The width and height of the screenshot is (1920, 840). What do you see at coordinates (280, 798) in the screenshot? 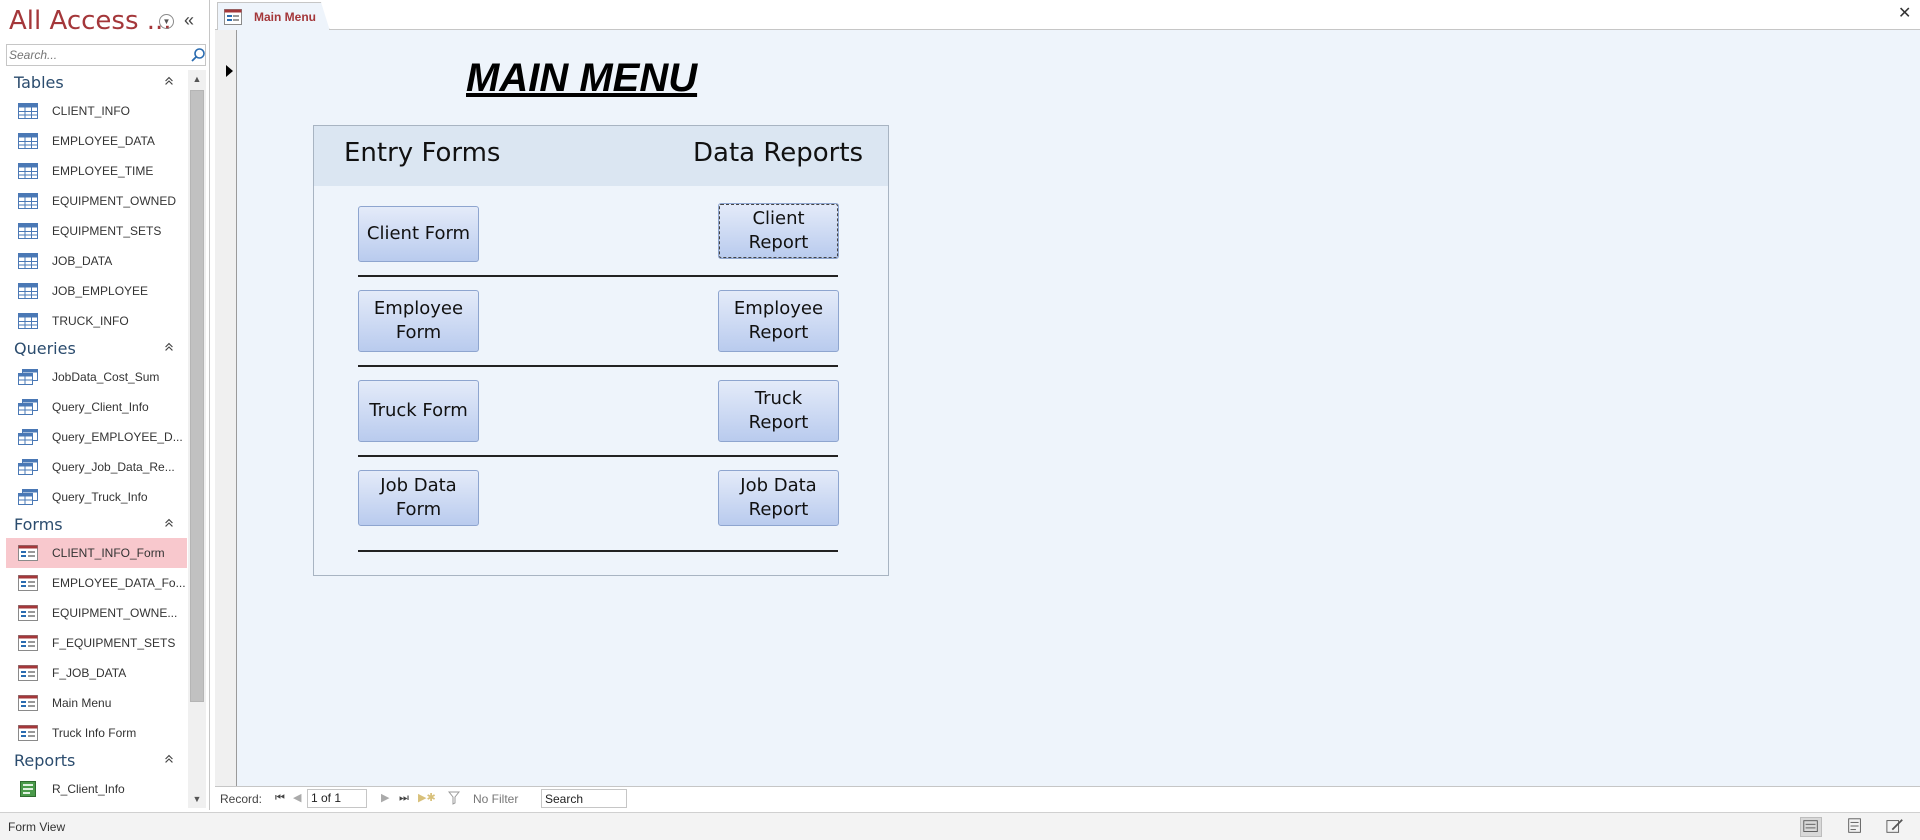
I see `first-record-icon: ⏮` at bounding box center [280, 798].